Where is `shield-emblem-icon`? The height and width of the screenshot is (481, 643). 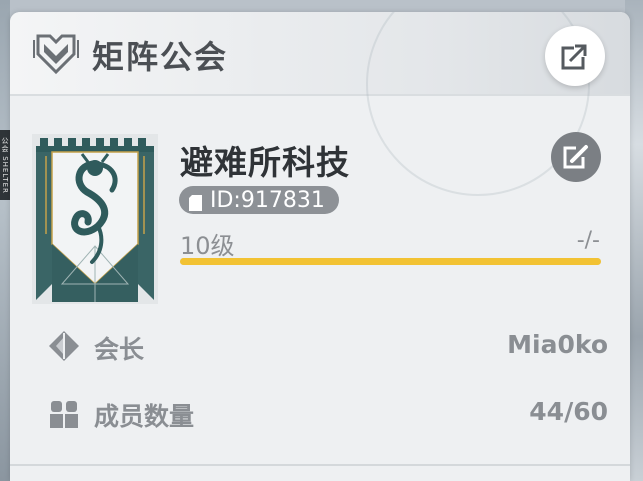
shield-emblem-icon is located at coordinates (56, 54).